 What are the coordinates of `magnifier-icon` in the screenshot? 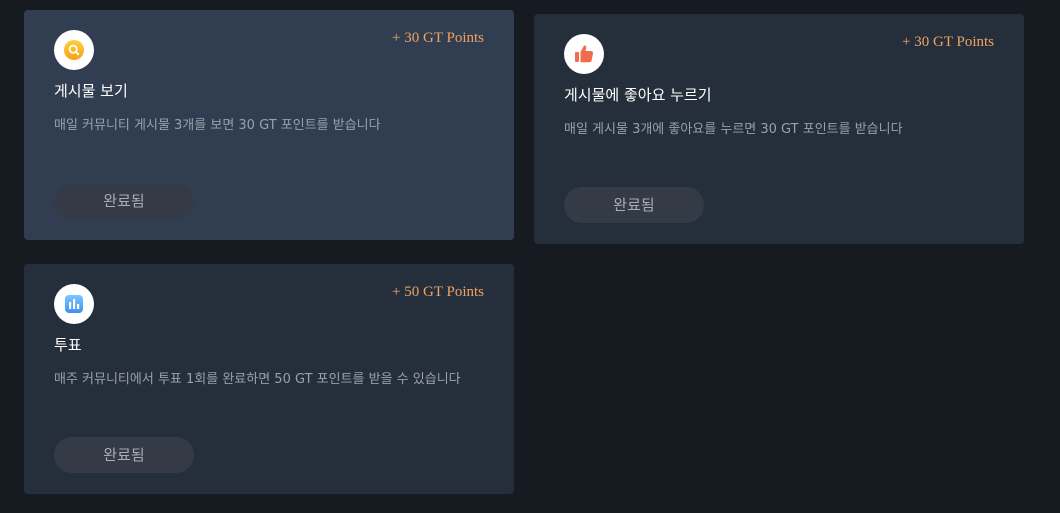 It's located at (74, 50).